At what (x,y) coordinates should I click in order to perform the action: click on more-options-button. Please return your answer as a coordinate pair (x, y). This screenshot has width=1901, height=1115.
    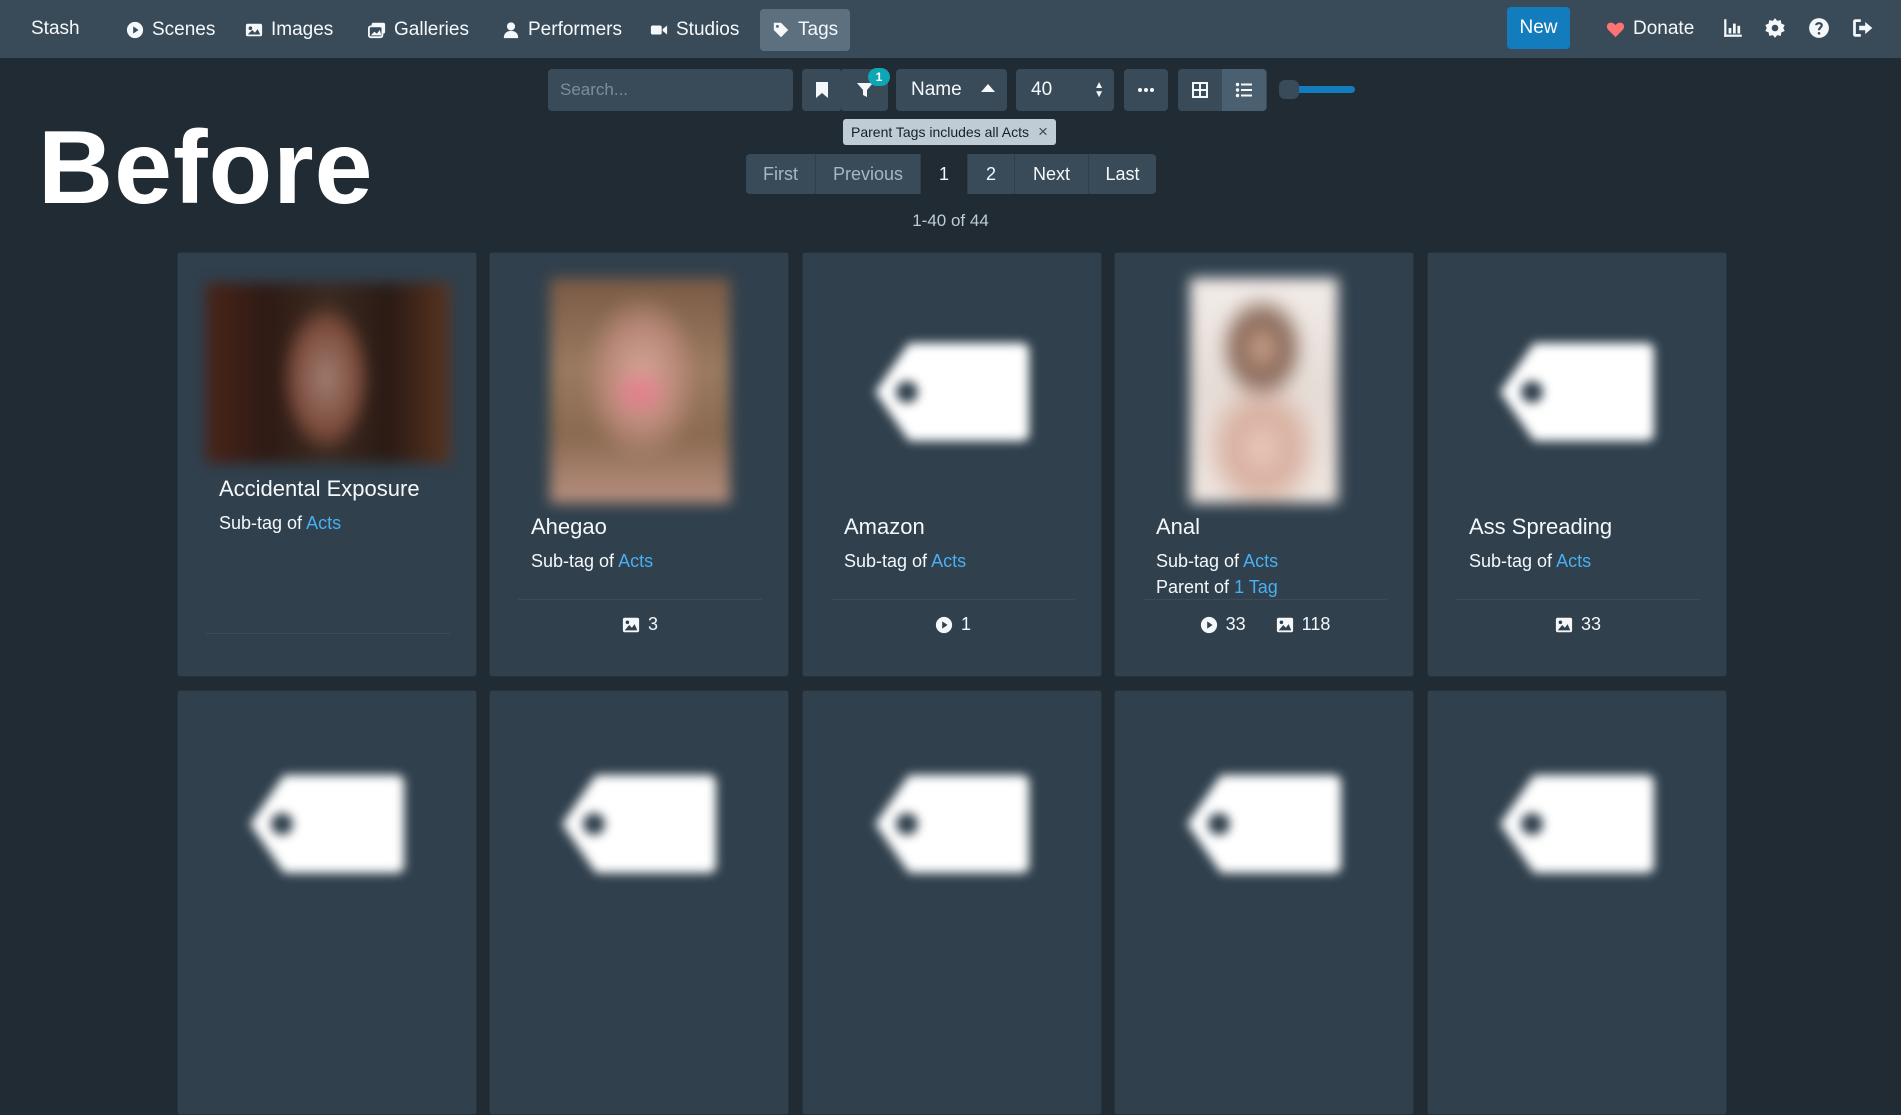
    Looking at the image, I should click on (1146, 90).